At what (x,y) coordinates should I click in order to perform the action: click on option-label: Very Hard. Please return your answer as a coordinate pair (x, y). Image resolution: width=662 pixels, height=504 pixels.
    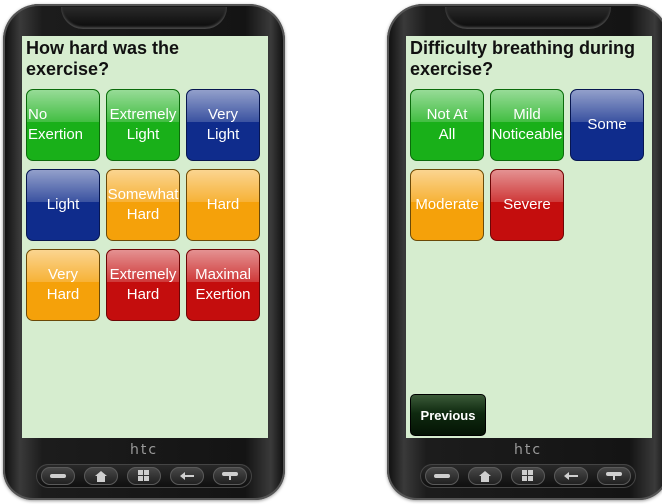
    Looking at the image, I should click on (63, 284).